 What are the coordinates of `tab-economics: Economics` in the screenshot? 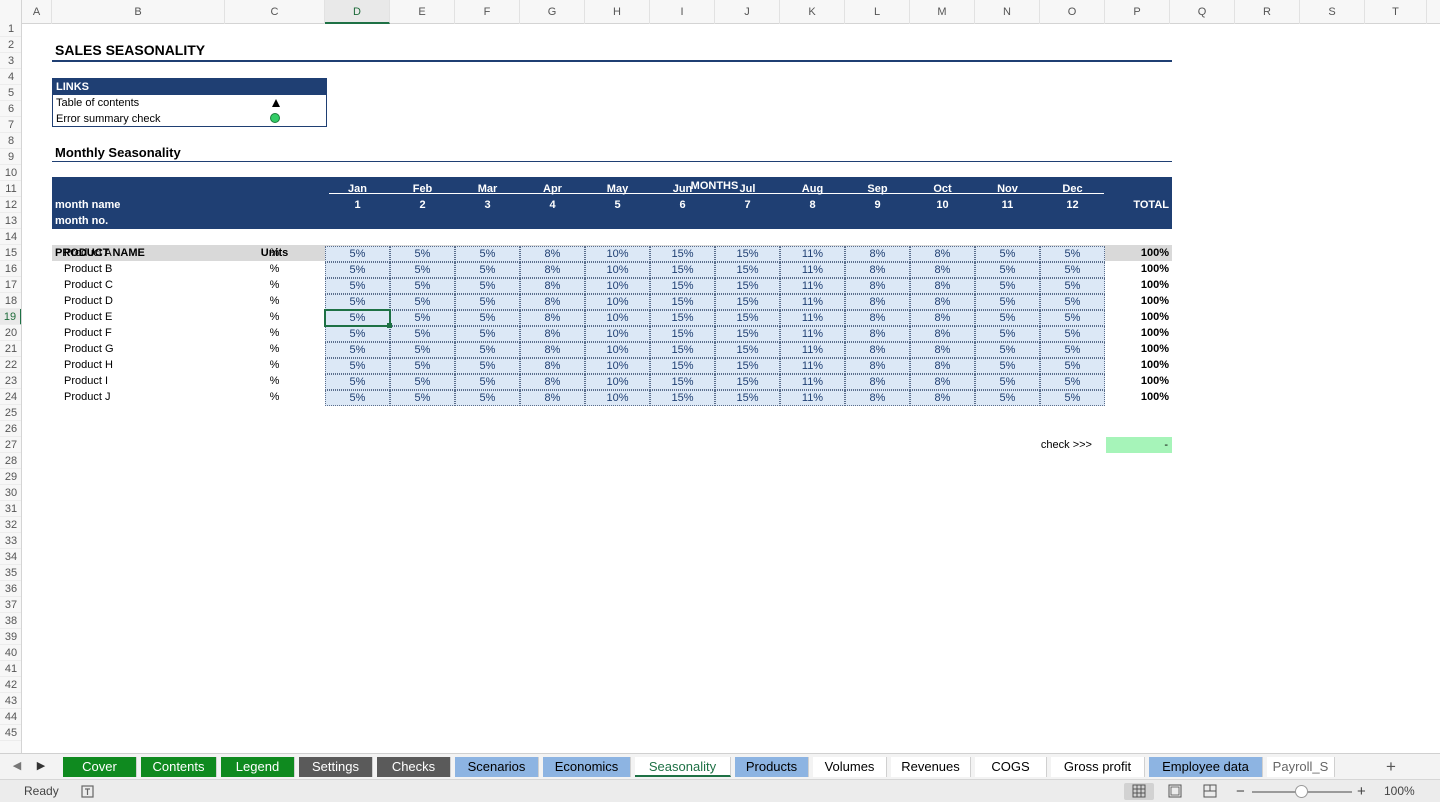 It's located at (587, 767).